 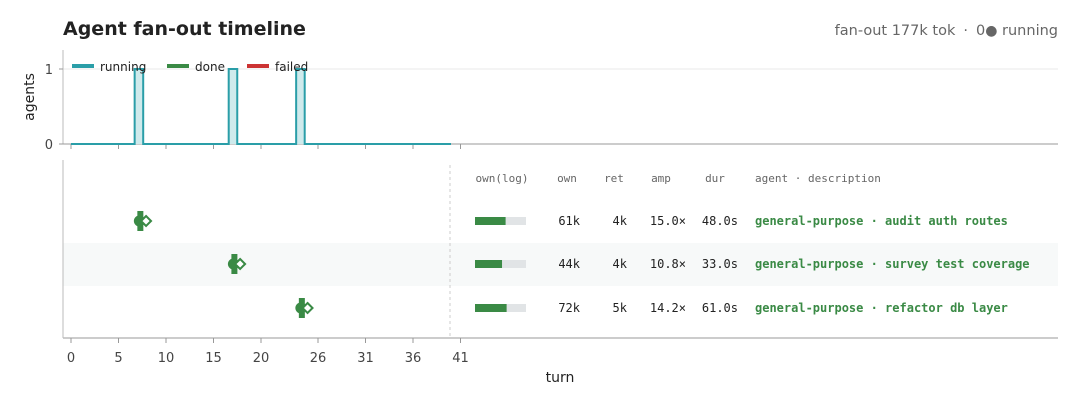 I want to click on legend-label-done: done, so click(x=210, y=67).